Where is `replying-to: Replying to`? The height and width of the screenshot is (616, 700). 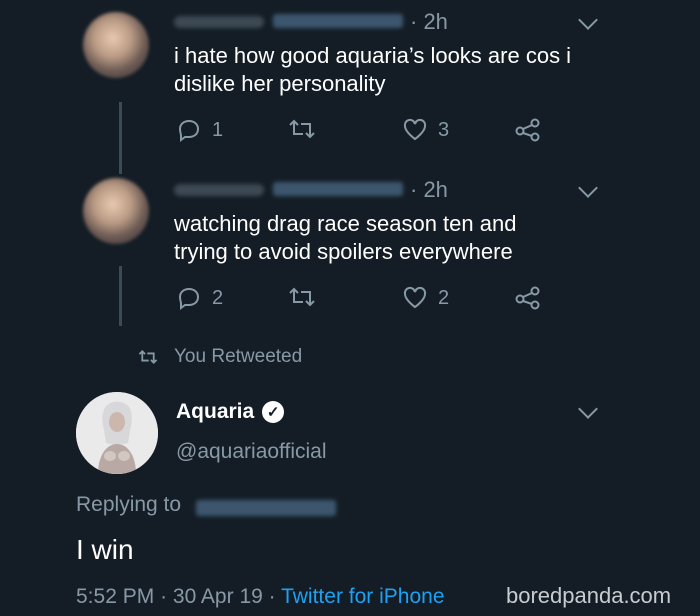
replying-to: Replying to is located at coordinates (128, 505).